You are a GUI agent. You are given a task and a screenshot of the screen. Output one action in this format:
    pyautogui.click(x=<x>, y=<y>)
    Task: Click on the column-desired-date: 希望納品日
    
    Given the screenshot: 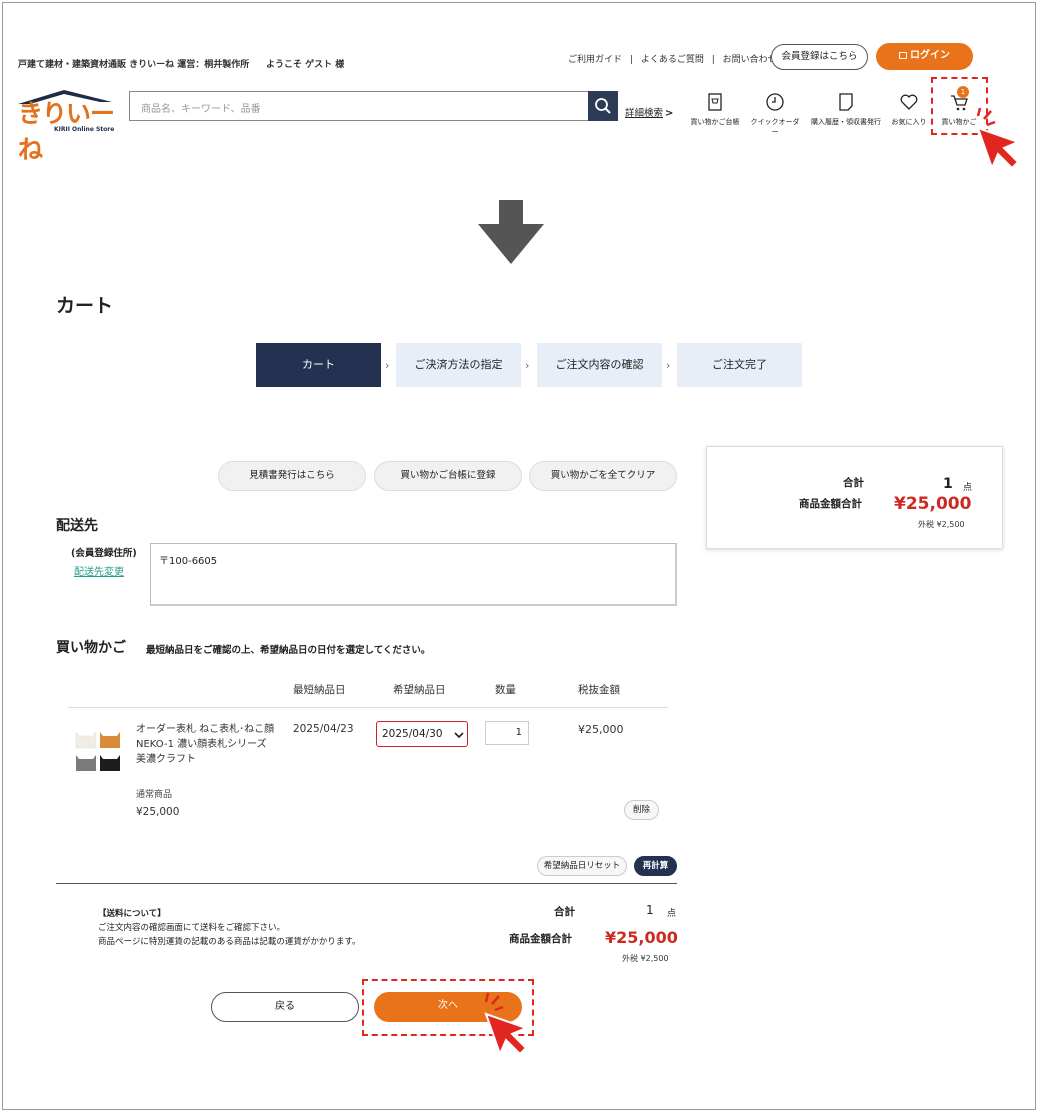 What is the action you would take?
    pyautogui.click(x=419, y=690)
    